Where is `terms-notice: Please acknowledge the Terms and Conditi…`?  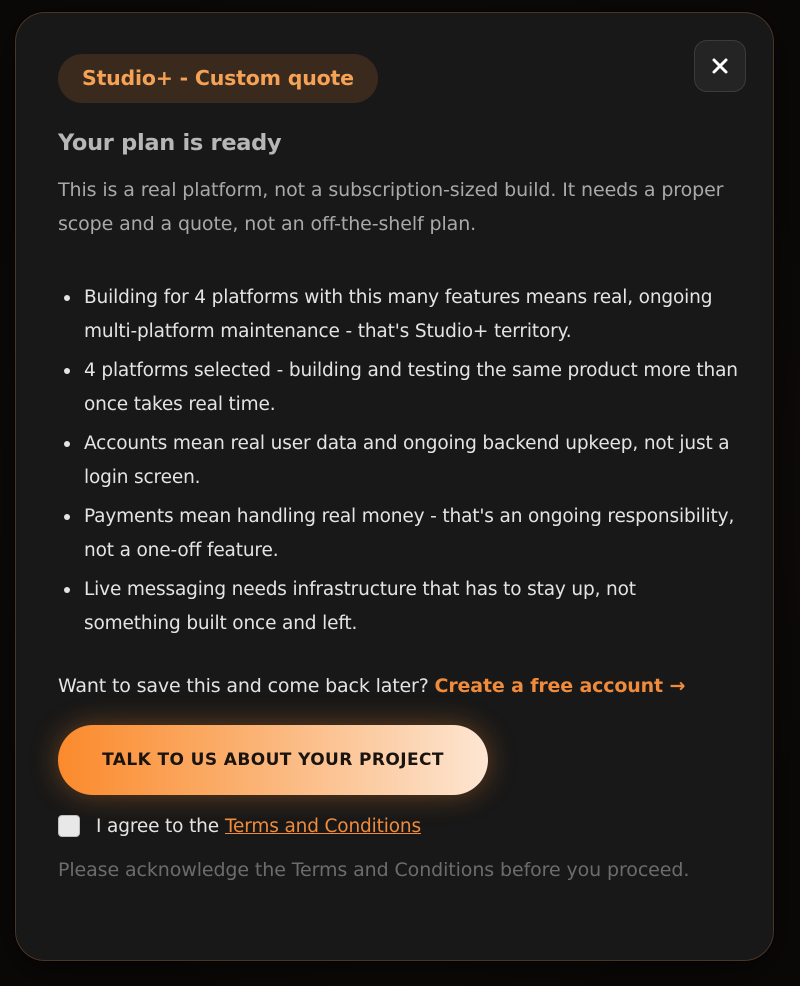
terms-notice: Please acknowledge the Terms and Conditi… is located at coordinates (374, 870).